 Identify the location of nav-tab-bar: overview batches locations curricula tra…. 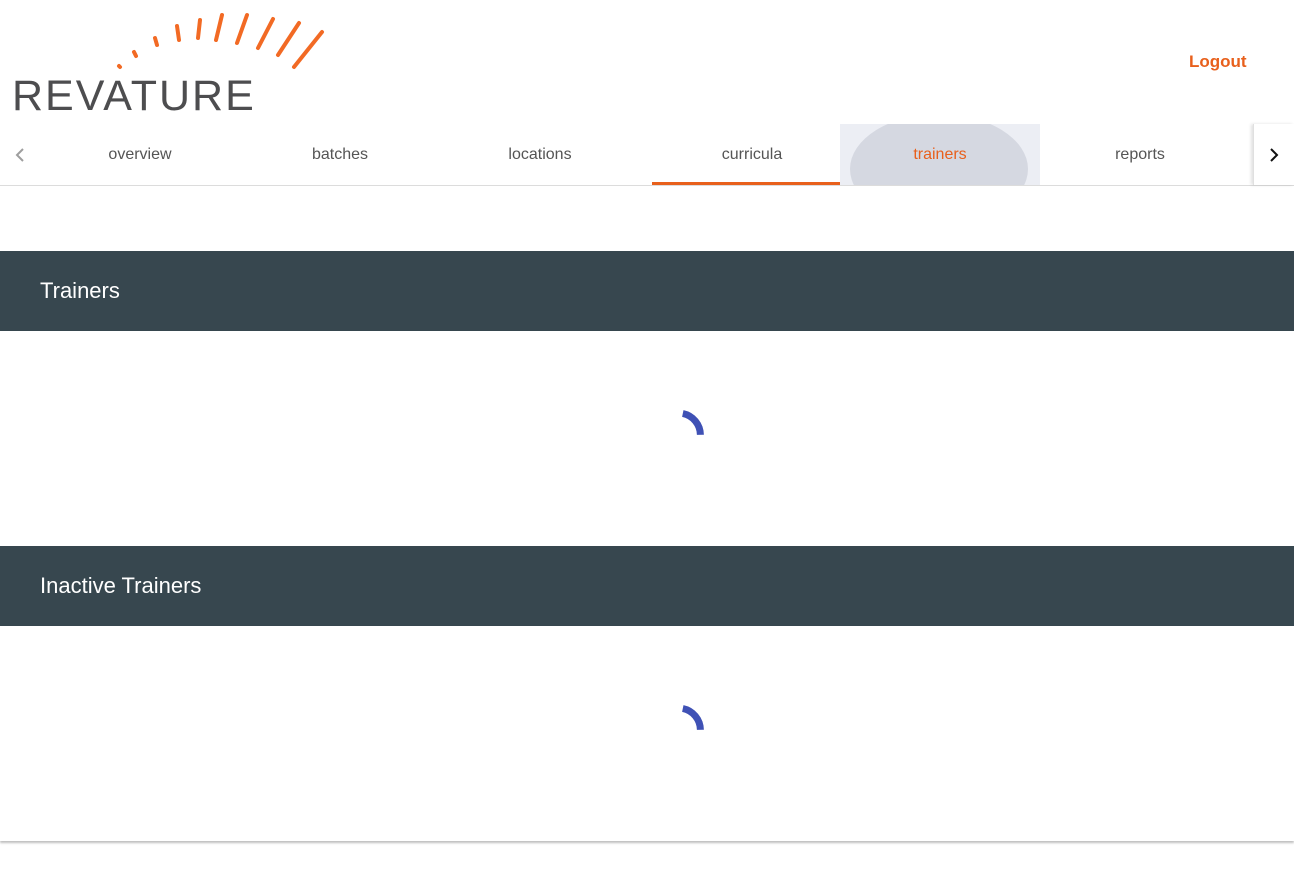
(647, 155).